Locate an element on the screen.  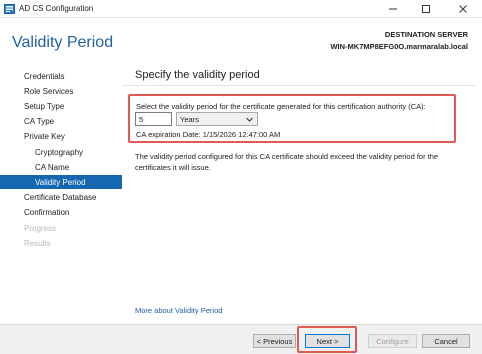
content-heading: Specify the validity period is located at coordinates (197, 75).